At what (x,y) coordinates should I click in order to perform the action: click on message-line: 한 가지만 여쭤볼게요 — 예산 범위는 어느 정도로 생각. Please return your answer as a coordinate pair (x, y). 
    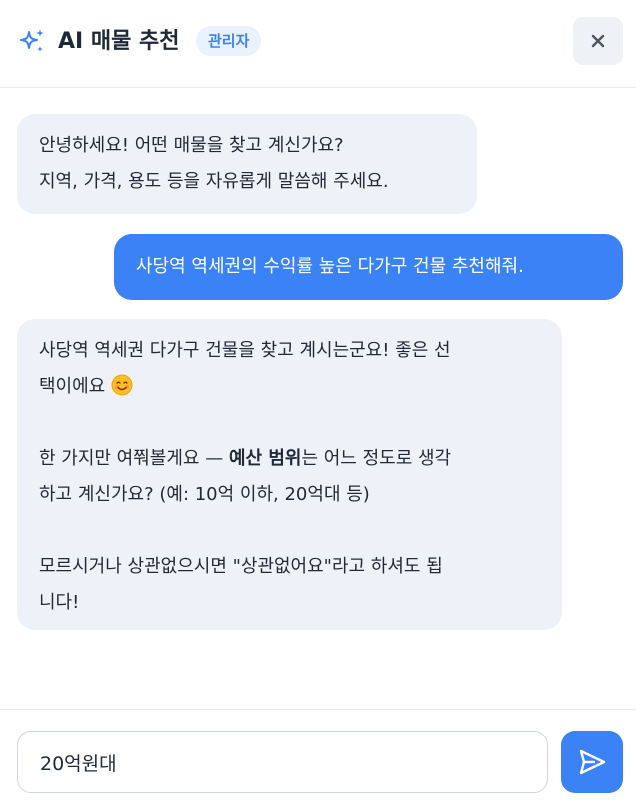
    Looking at the image, I should click on (289, 459).